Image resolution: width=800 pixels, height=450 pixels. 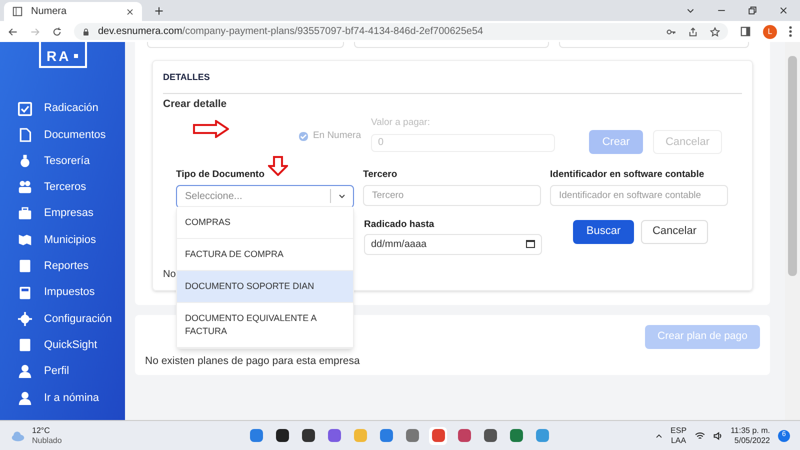 What do you see at coordinates (265, 255) in the screenshot?
I see `dropdown-option: FACTURA DE COMPRA` at bounding box center [265, 255].